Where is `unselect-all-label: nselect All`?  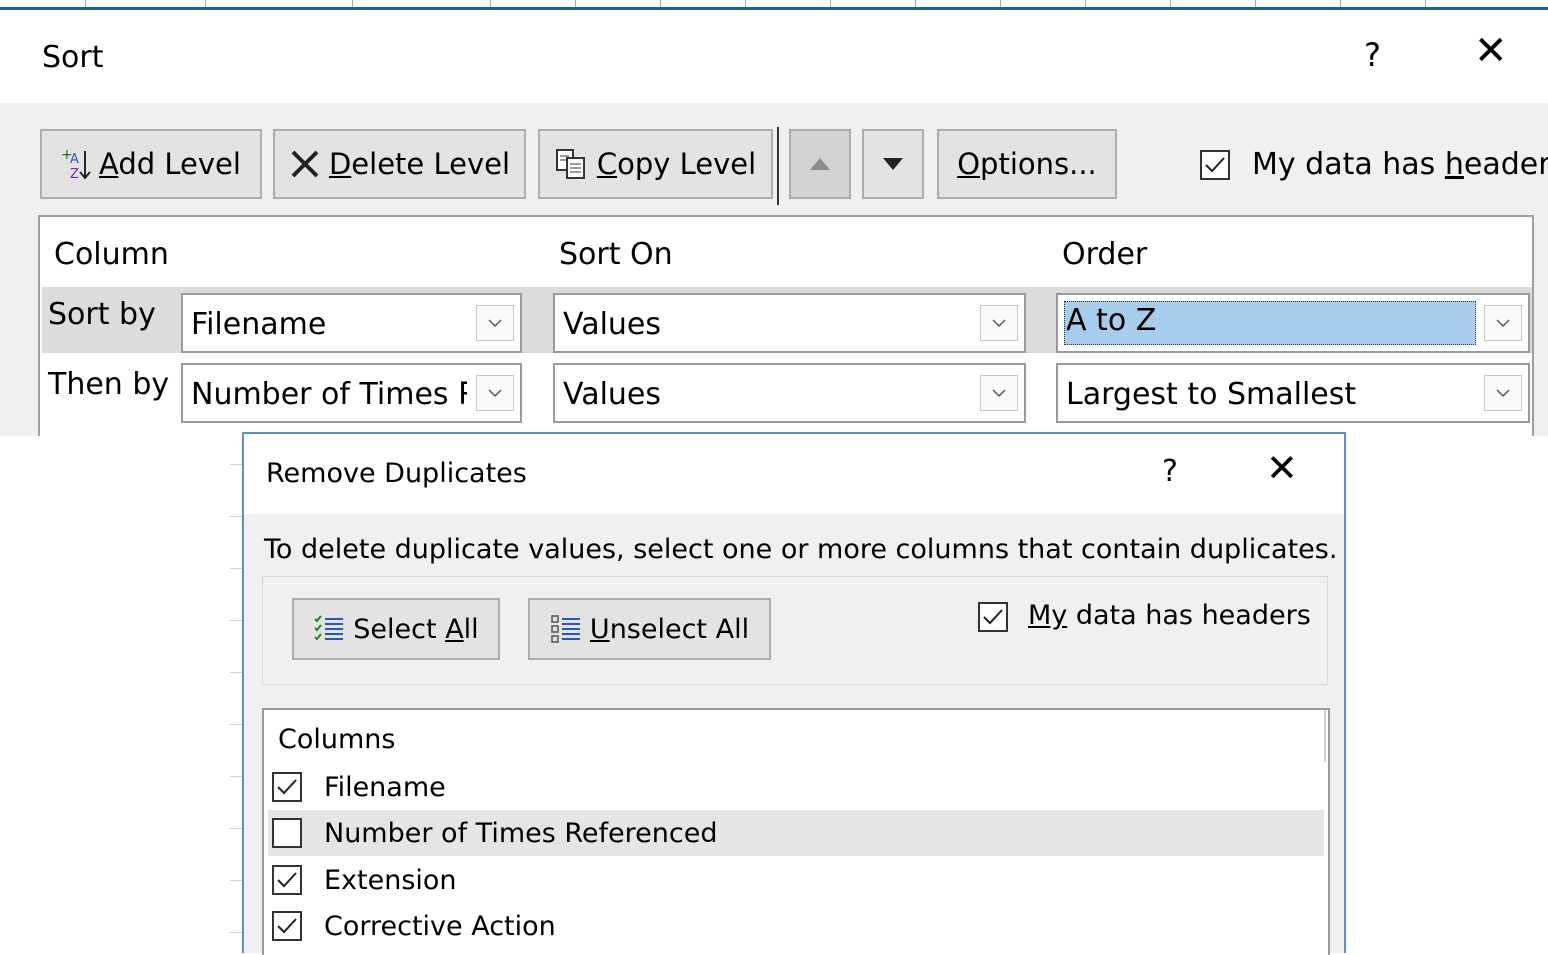
unselect-all-label: nselect All is located at coordinates (679, 629).